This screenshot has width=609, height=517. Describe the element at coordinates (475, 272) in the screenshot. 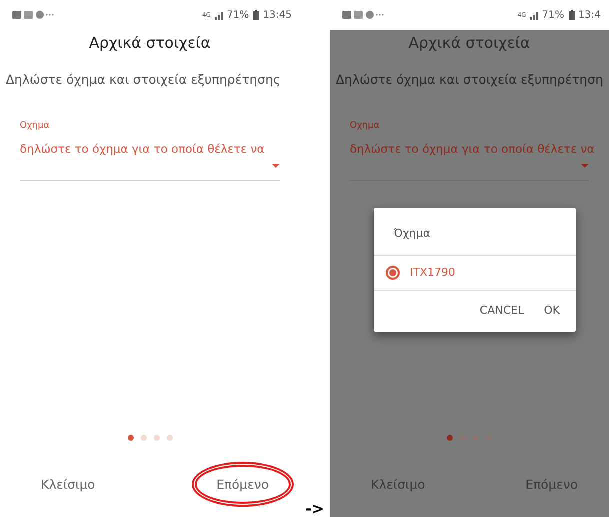

I see `radio-option: ITX1790` at that location.